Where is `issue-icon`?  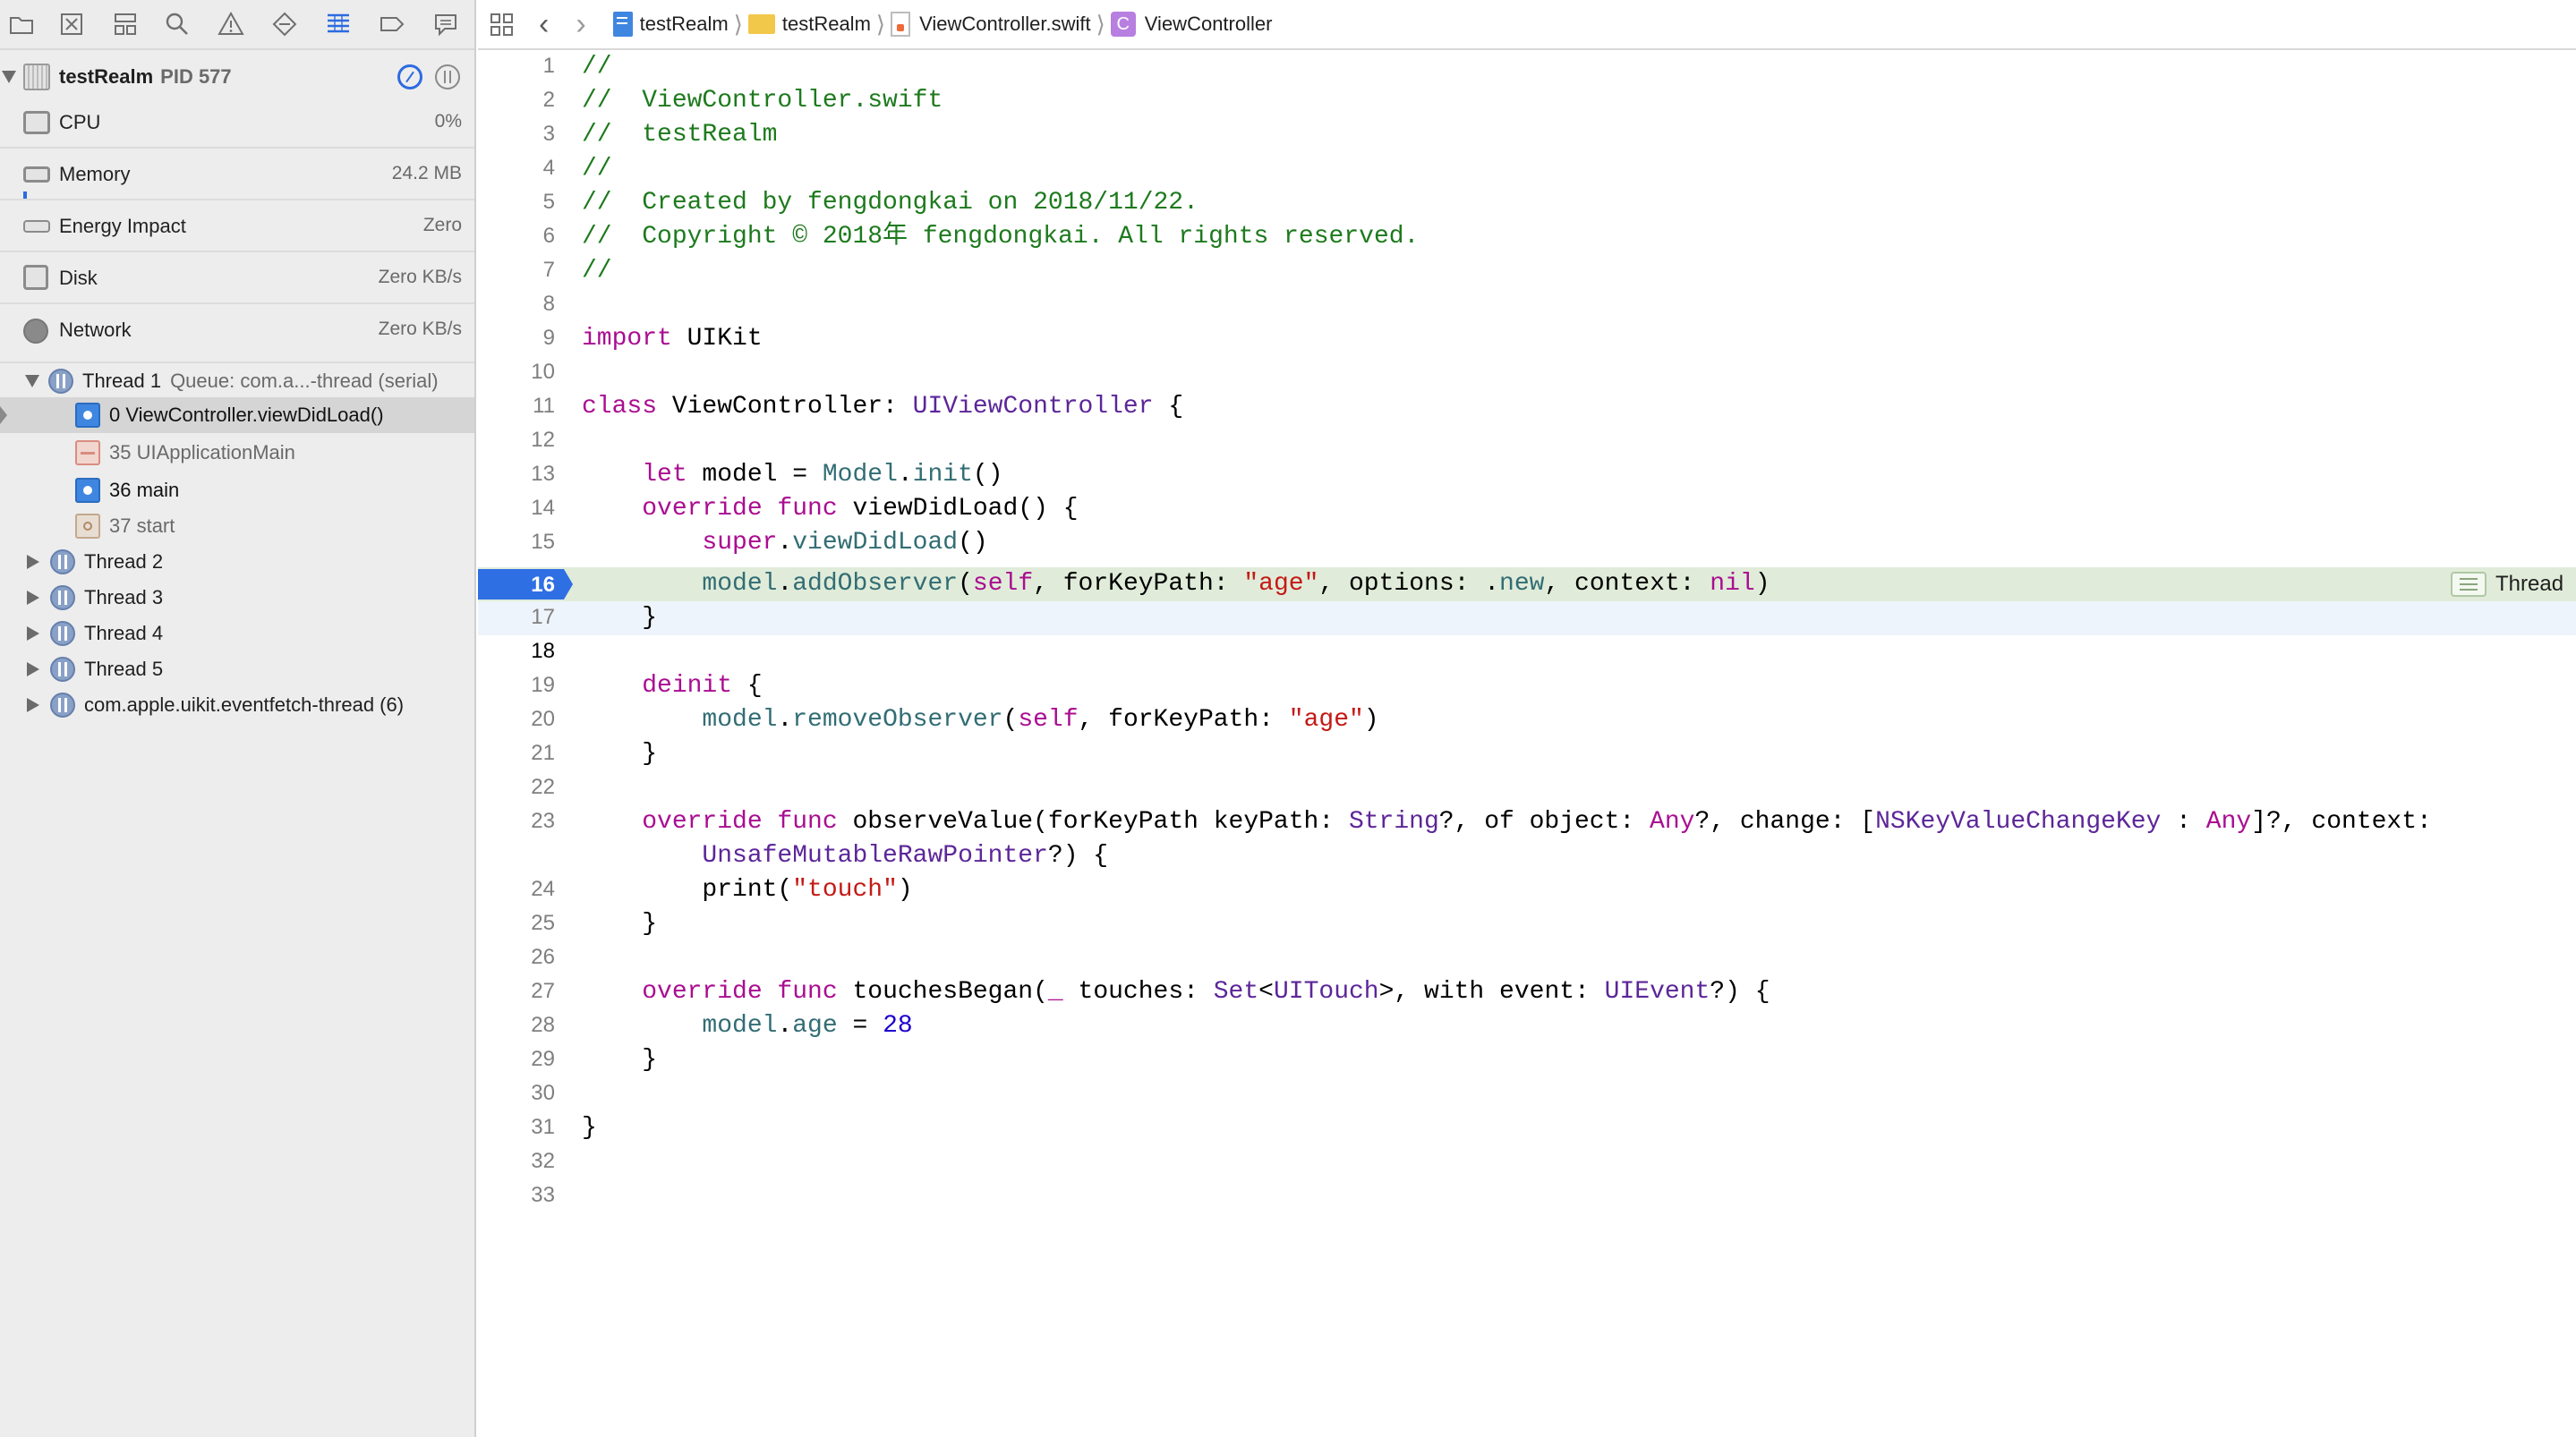
issue-icon is located at coordinates (231, 24).